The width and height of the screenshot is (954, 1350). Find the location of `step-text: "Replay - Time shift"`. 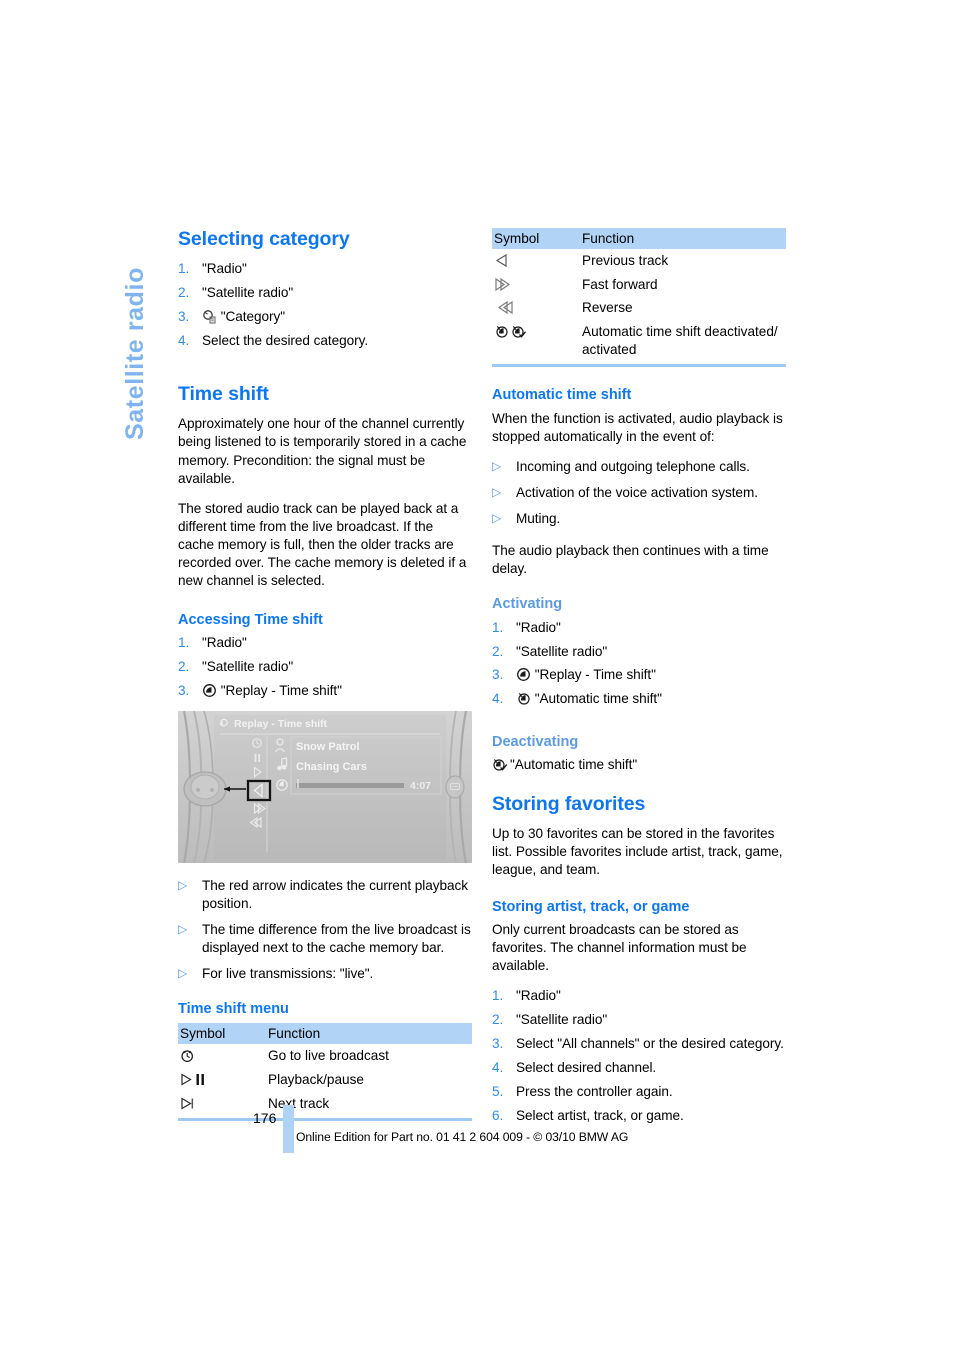

step-text: "Replay - Time shift" is located at coordinates (595, 675).